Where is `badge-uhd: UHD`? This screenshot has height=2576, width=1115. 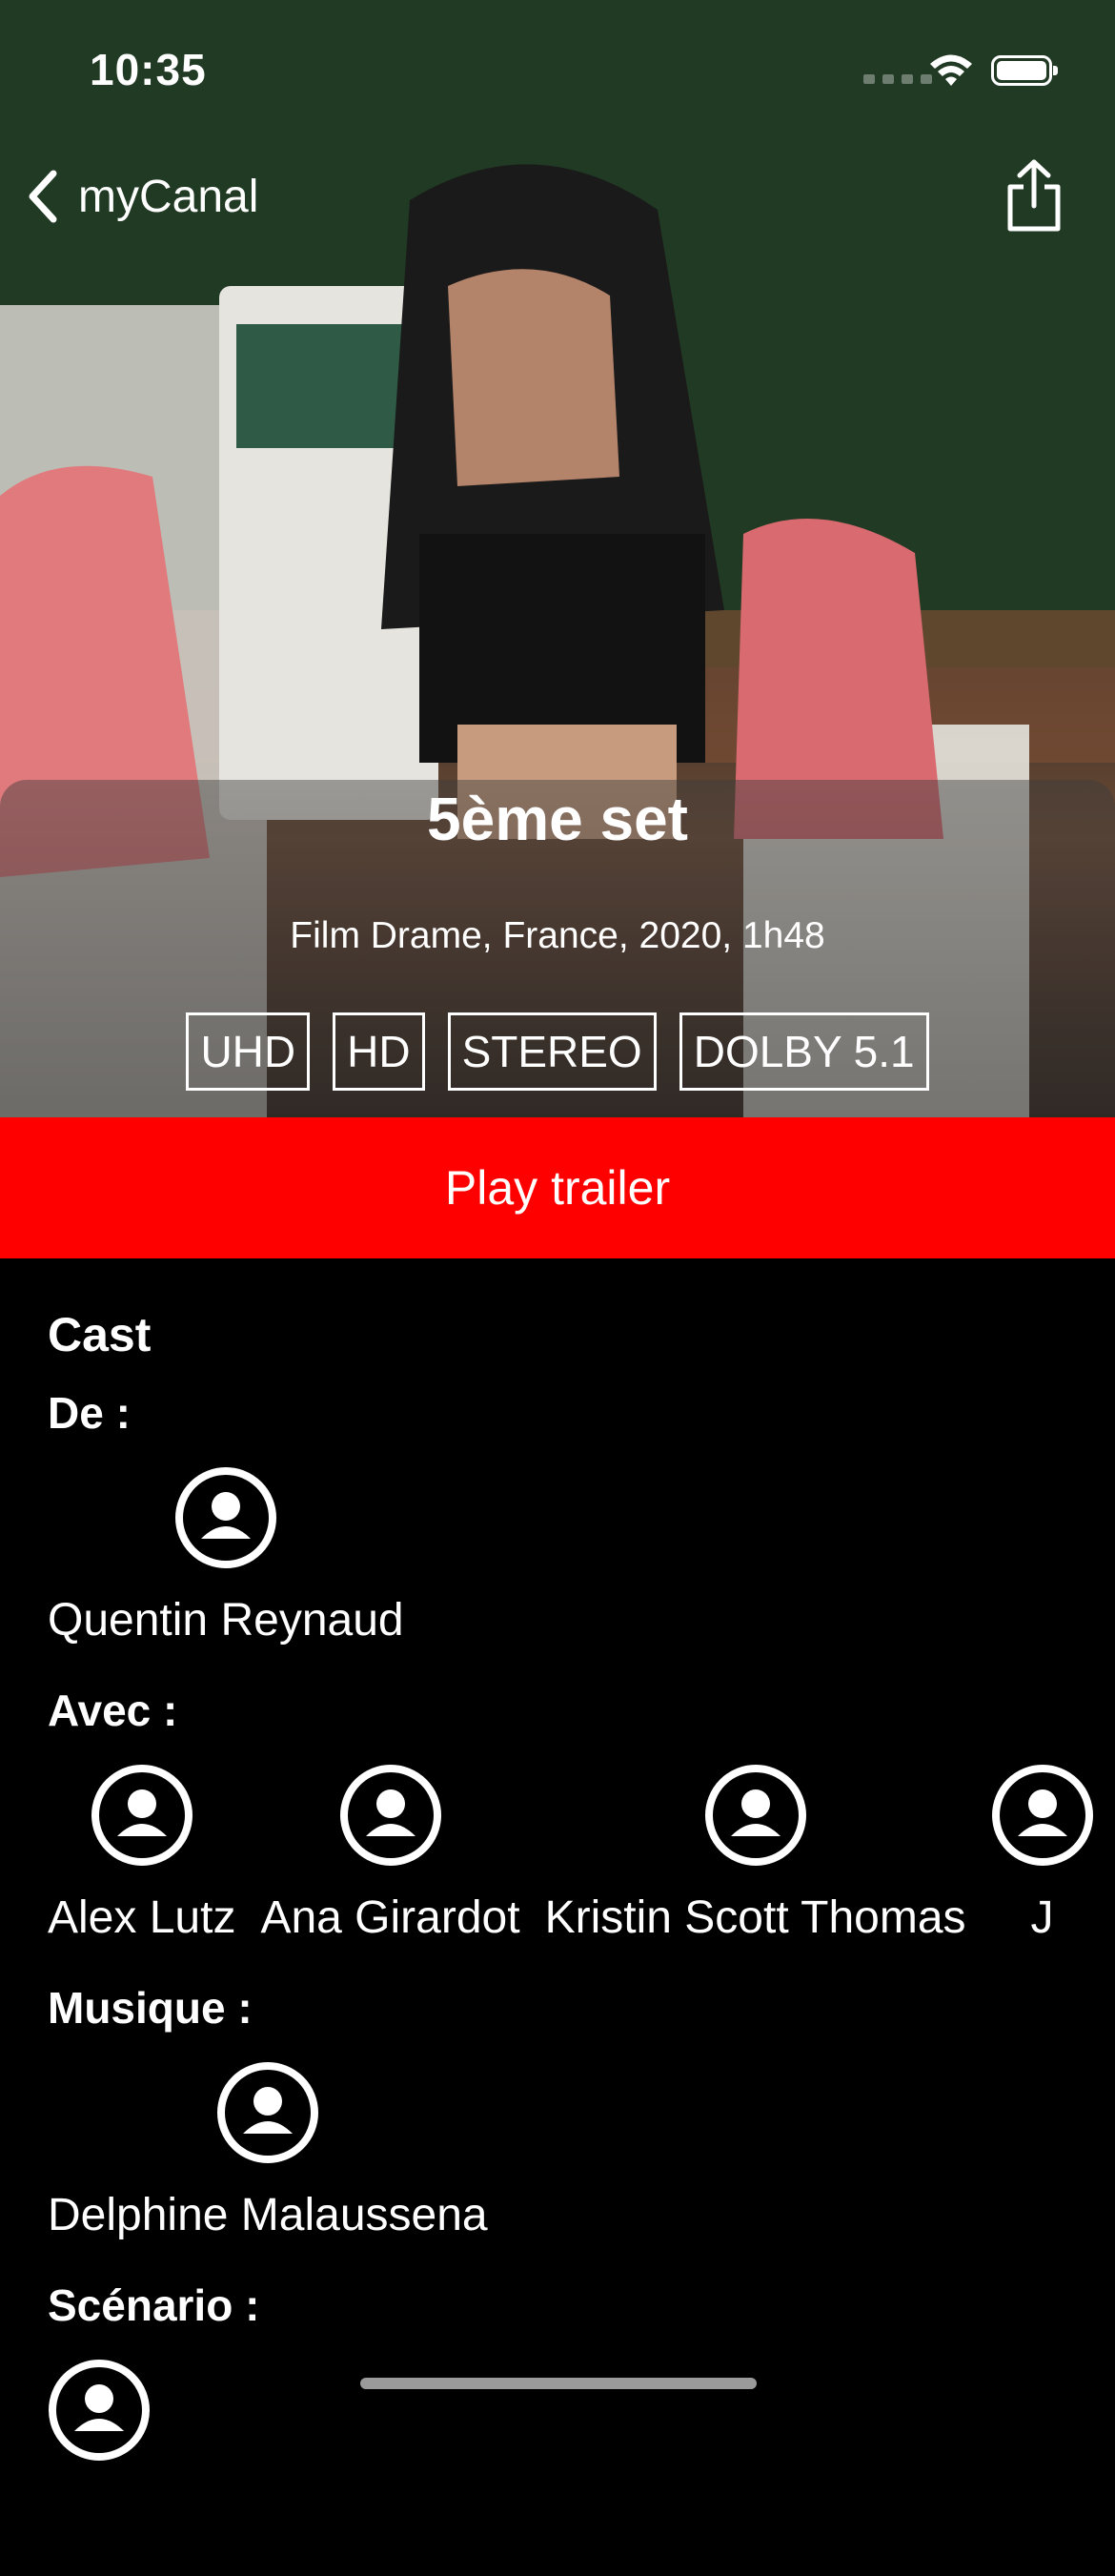 badge-uhd: UHD is located at coordinates (248, 1051).